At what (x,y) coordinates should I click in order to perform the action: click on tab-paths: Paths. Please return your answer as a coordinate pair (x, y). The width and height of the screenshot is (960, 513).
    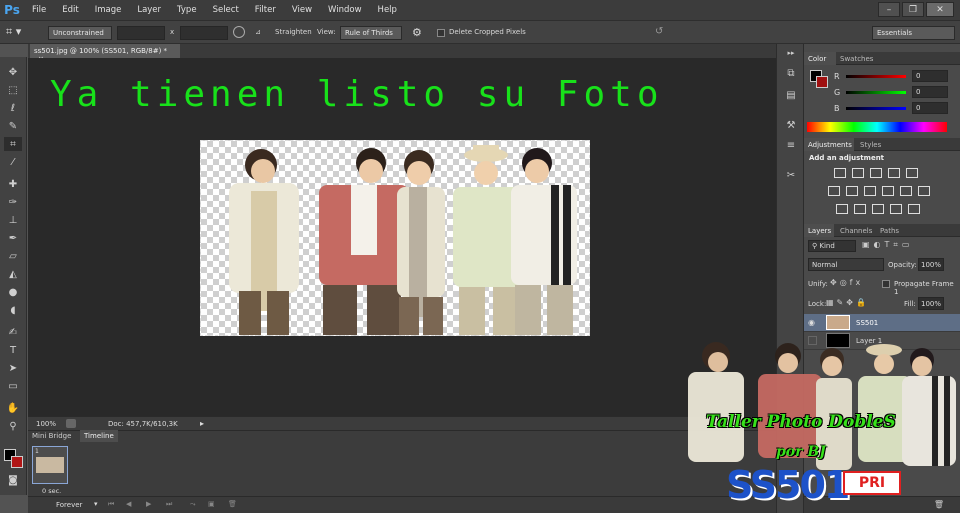
    Looking at the image, I should click on (891, 230).